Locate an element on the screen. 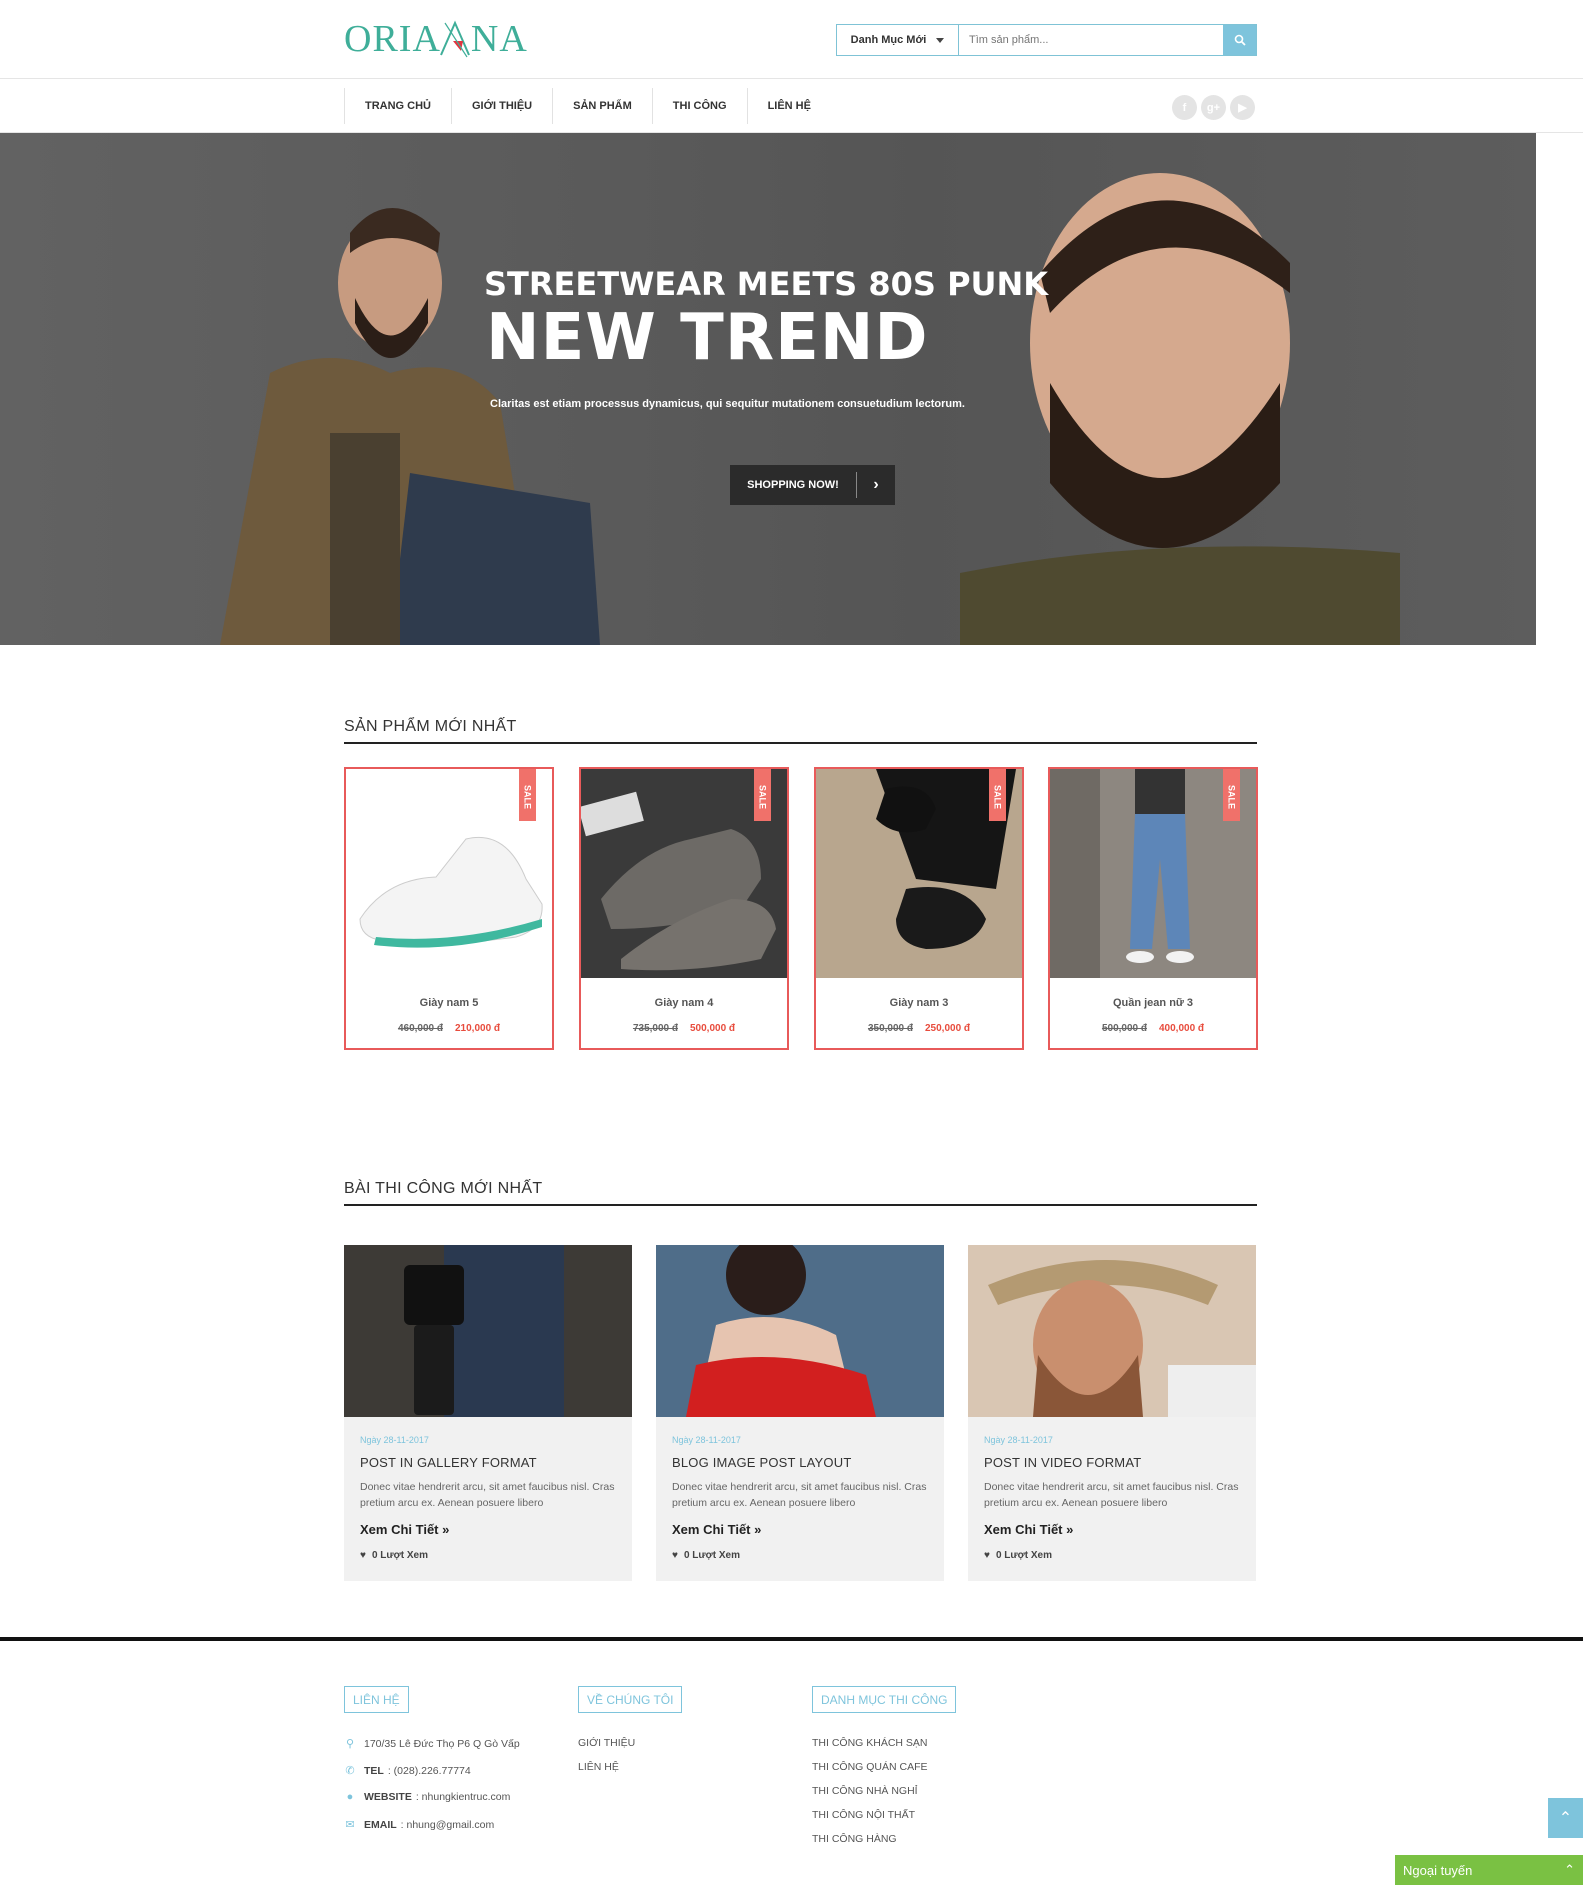  nav-item-home: TRANG CHỦ is located at coordinates (397, 106).